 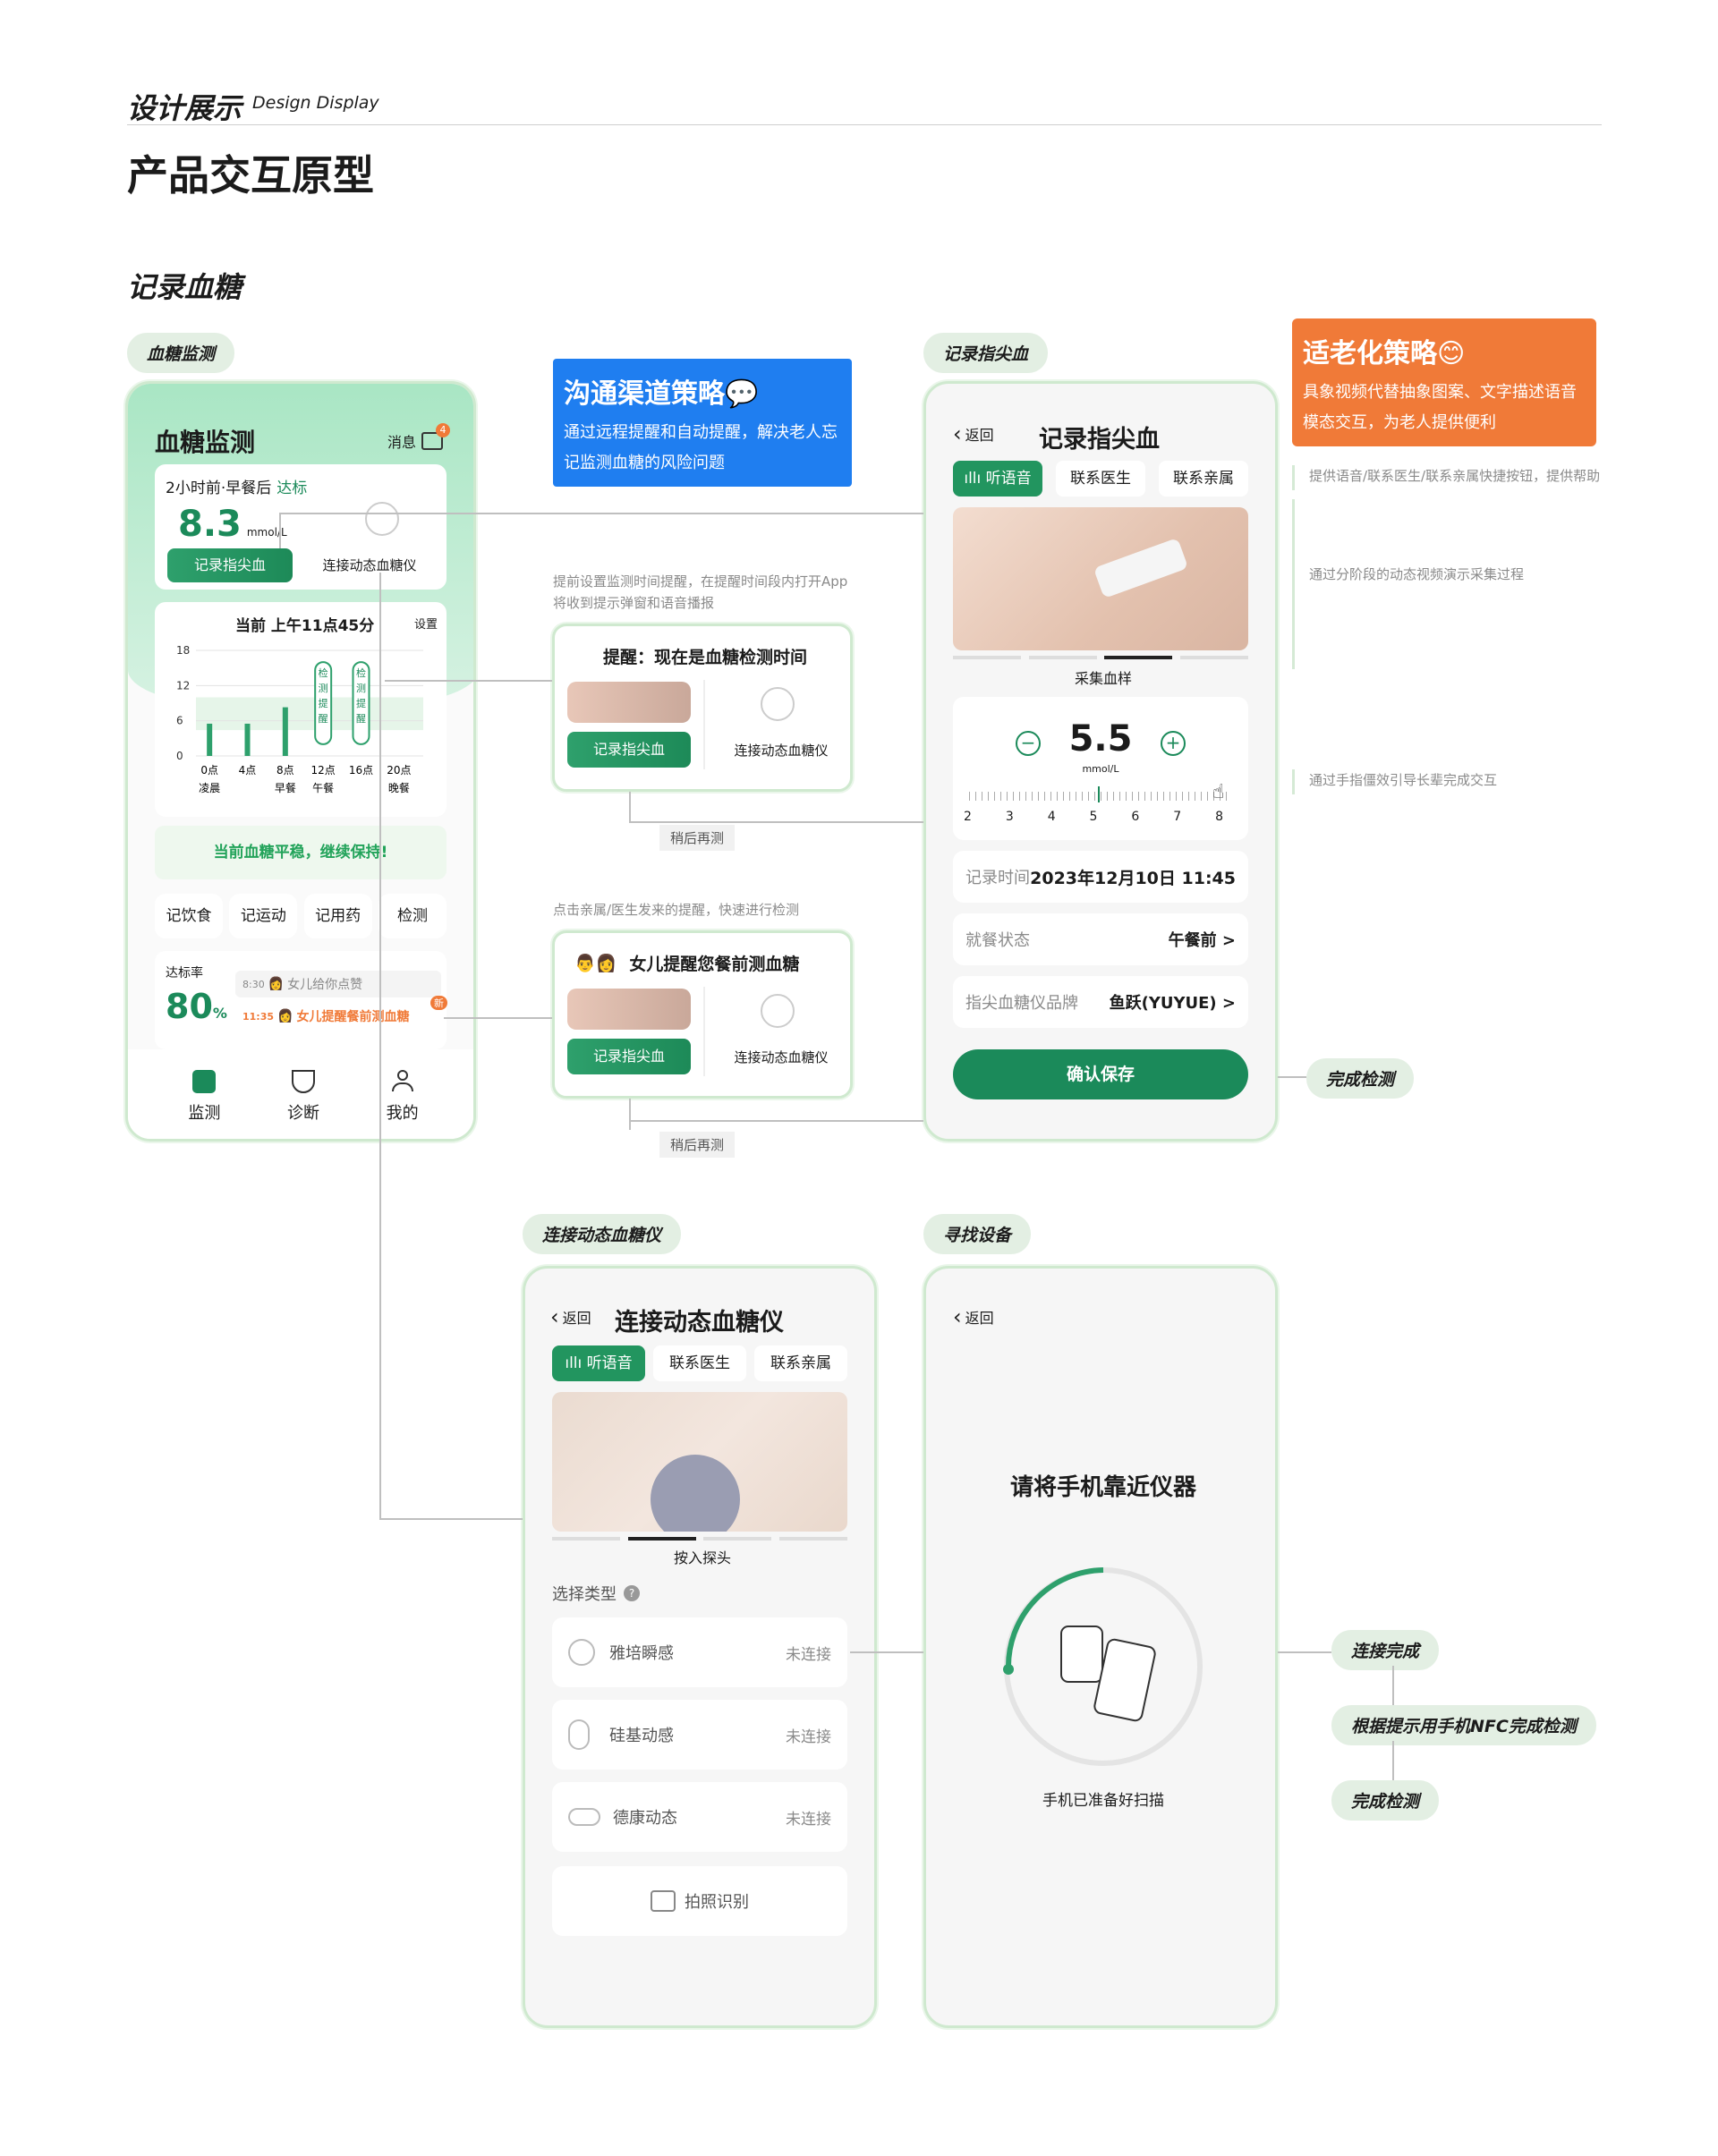 I want to click on ruler-tick: 6, so click(x=1135, y=817).